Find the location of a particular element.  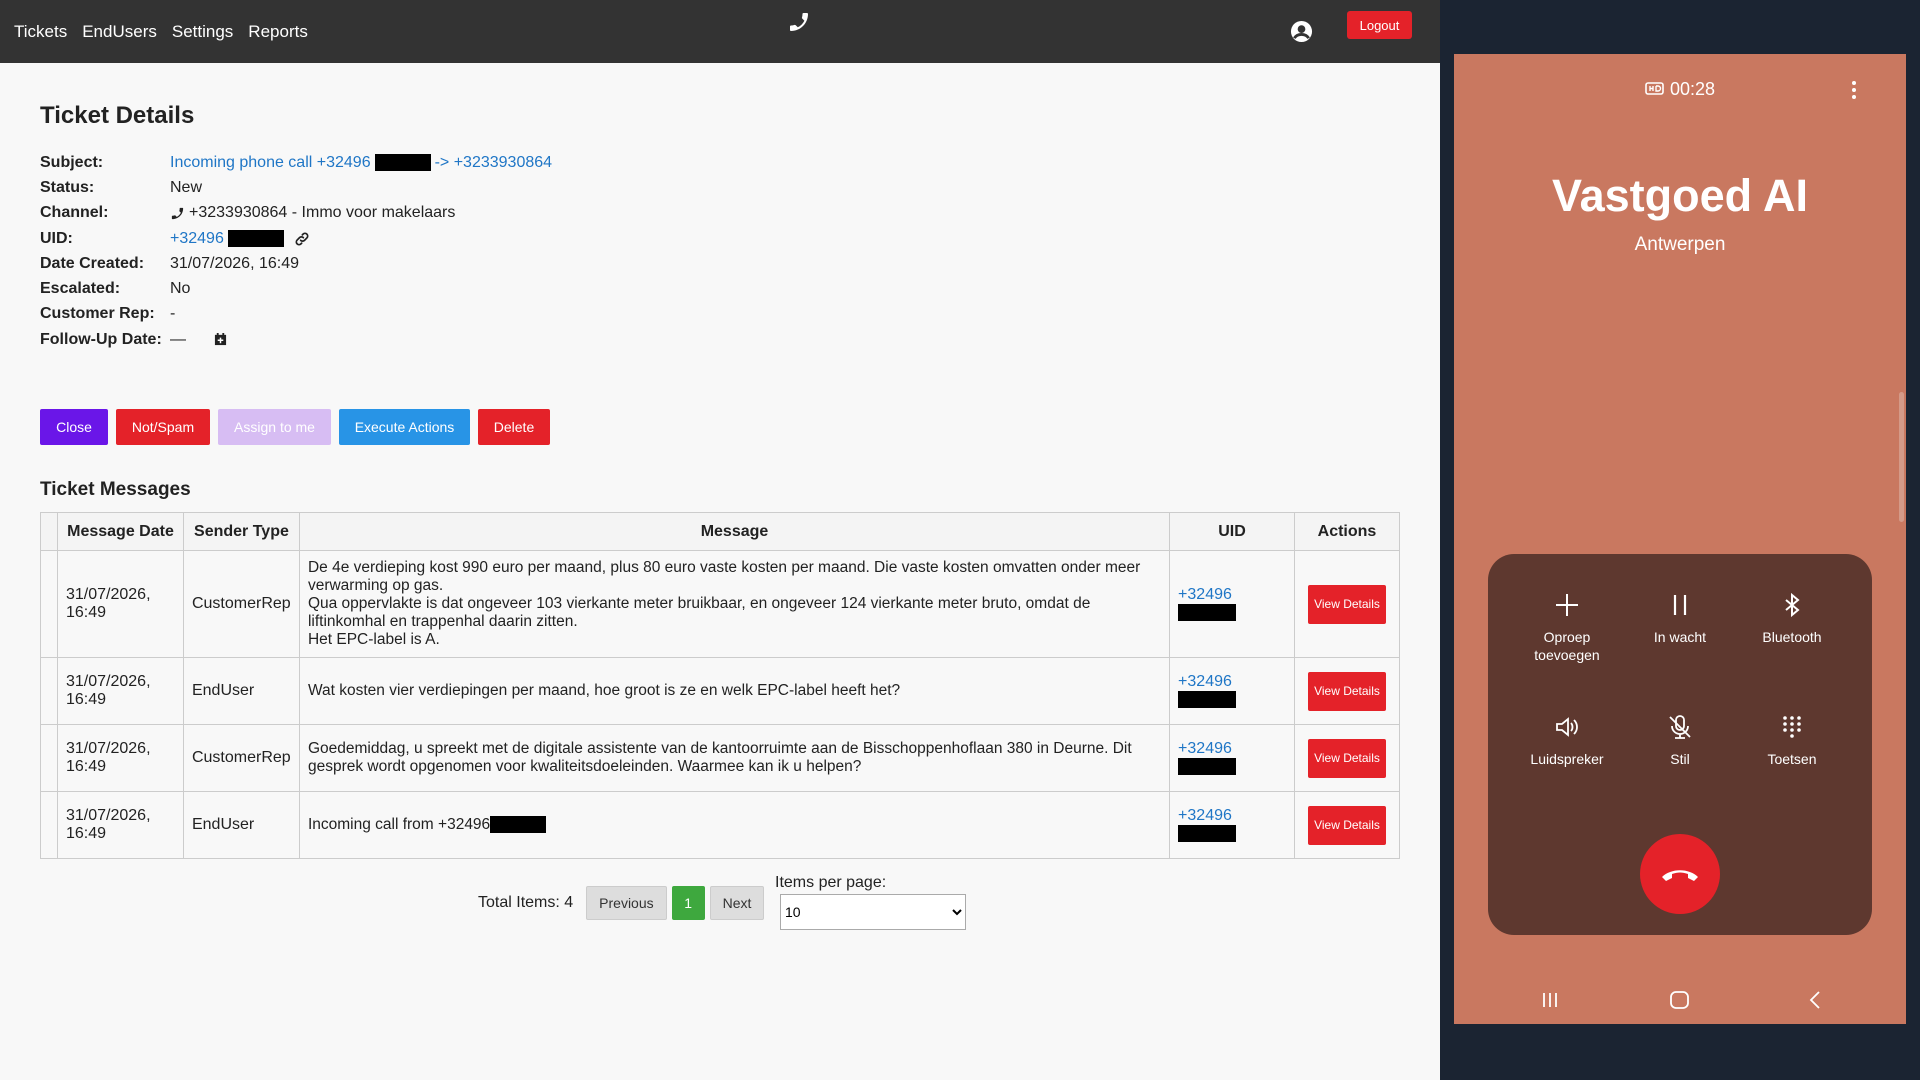

hd-voice-icon is located at coordinates (1654, 88).